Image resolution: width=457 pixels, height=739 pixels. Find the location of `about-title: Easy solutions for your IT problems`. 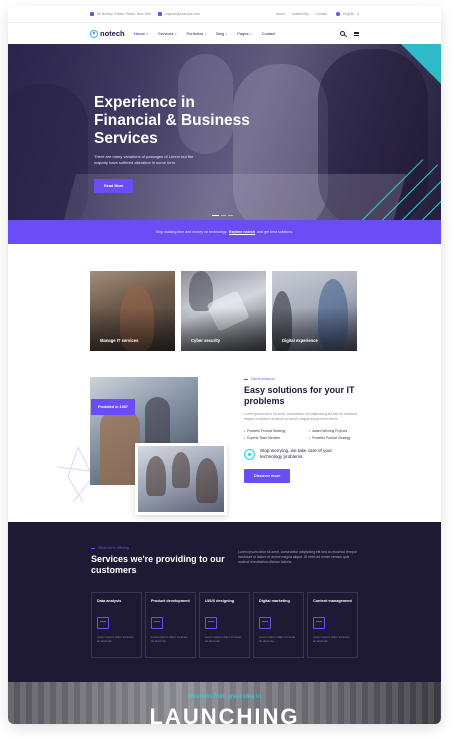

about-title: Easy solutions for your IT problems is located at coordinates (299, 395).